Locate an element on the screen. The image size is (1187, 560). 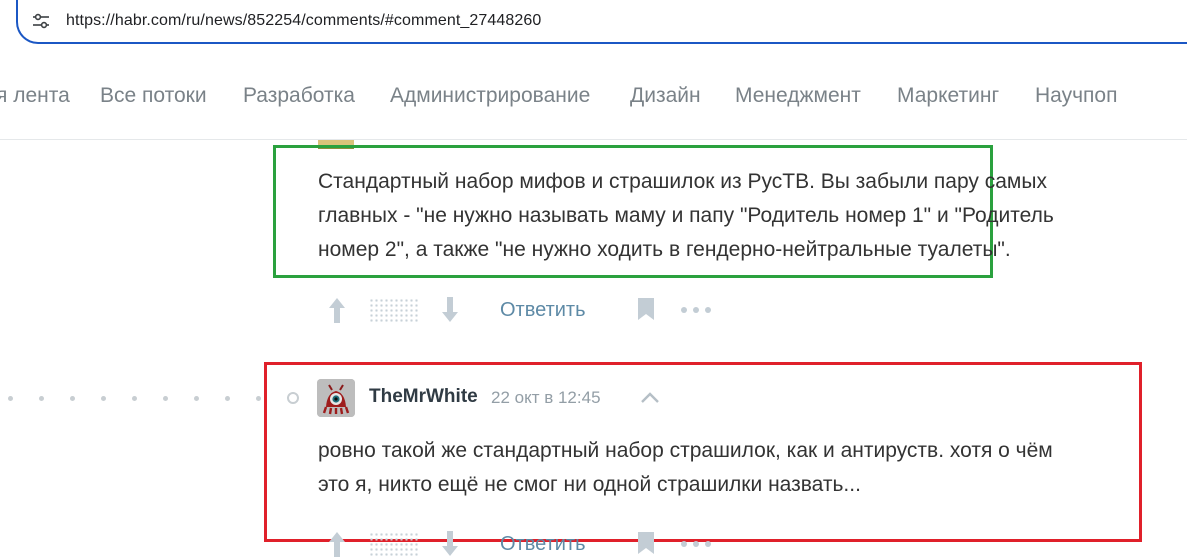
nav-item-administration: Администрирование is located at coordinates (490, 96).